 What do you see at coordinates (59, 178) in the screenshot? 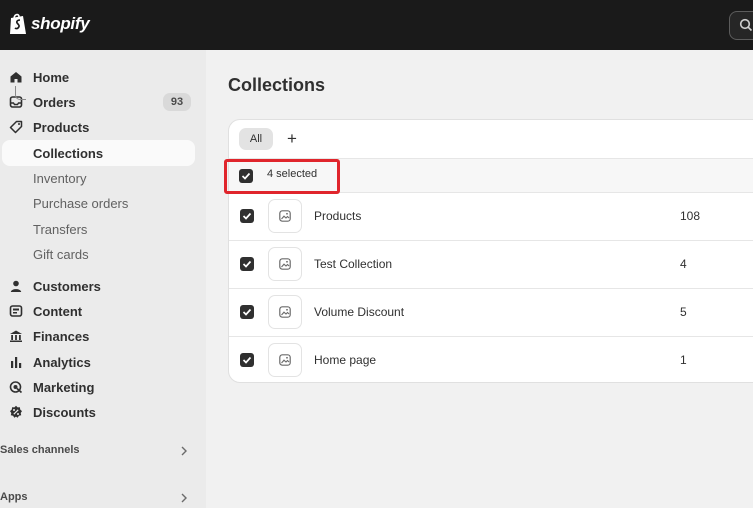
I see `sidebar-item-inventory: Inventory` at bounding box center [59, 178].